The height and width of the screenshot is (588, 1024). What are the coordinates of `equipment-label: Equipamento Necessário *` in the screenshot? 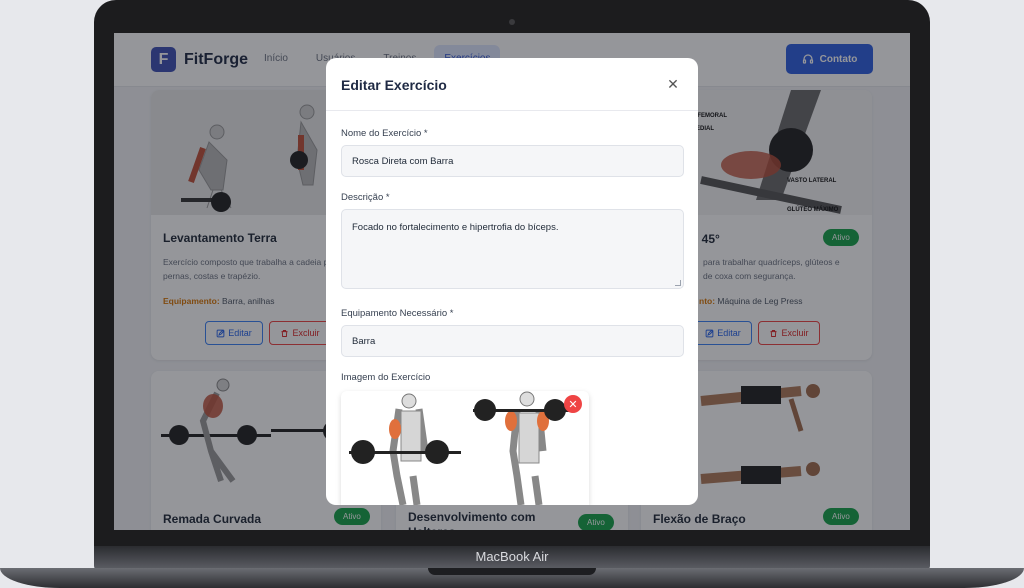 It's located at (397, 313).